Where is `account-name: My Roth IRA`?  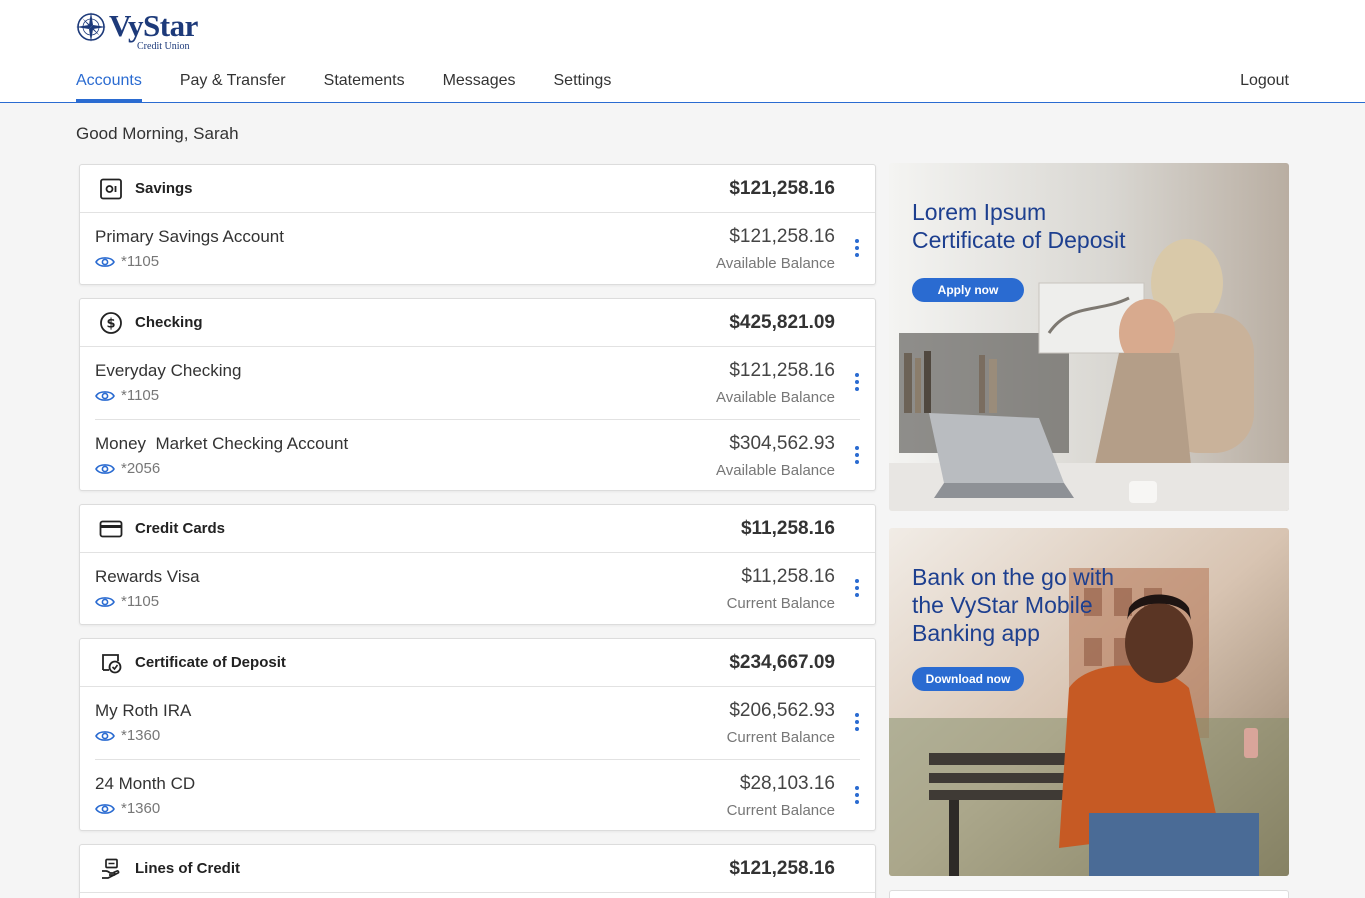
account-name: My Roth IRA is located at coordinates (143, 710).